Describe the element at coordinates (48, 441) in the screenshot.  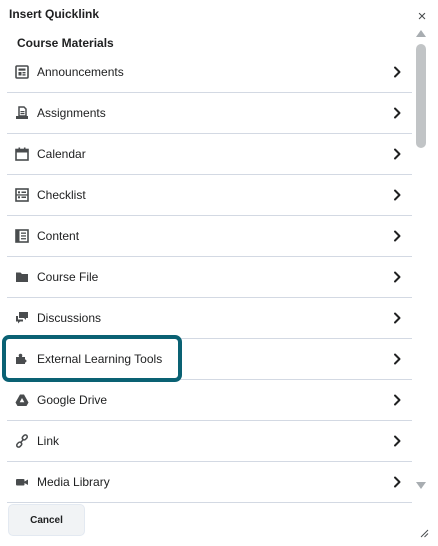
I see `list-item-label: Link` at that location.